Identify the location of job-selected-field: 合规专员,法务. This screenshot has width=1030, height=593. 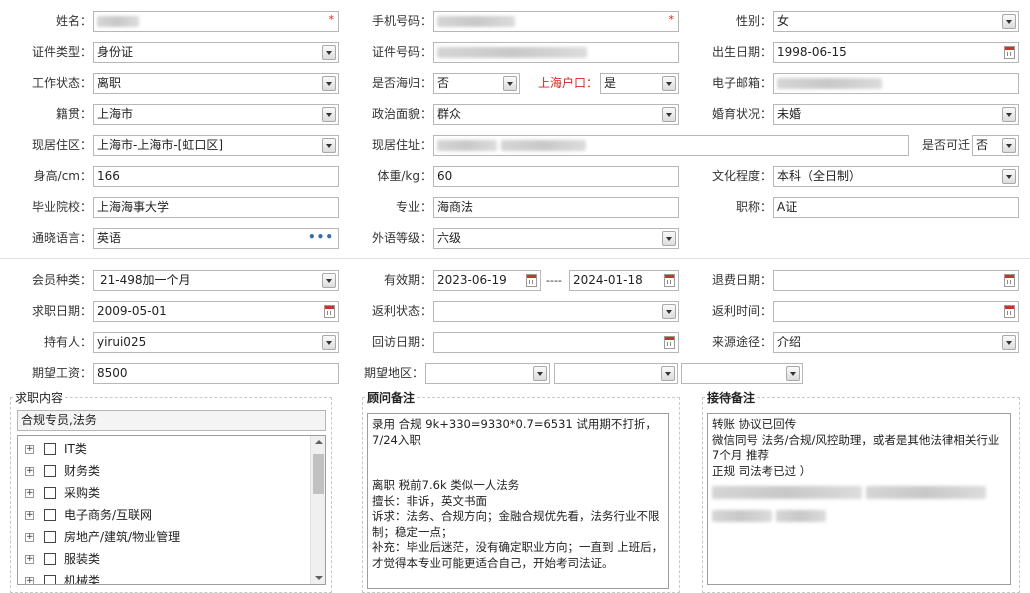
(171, 420).